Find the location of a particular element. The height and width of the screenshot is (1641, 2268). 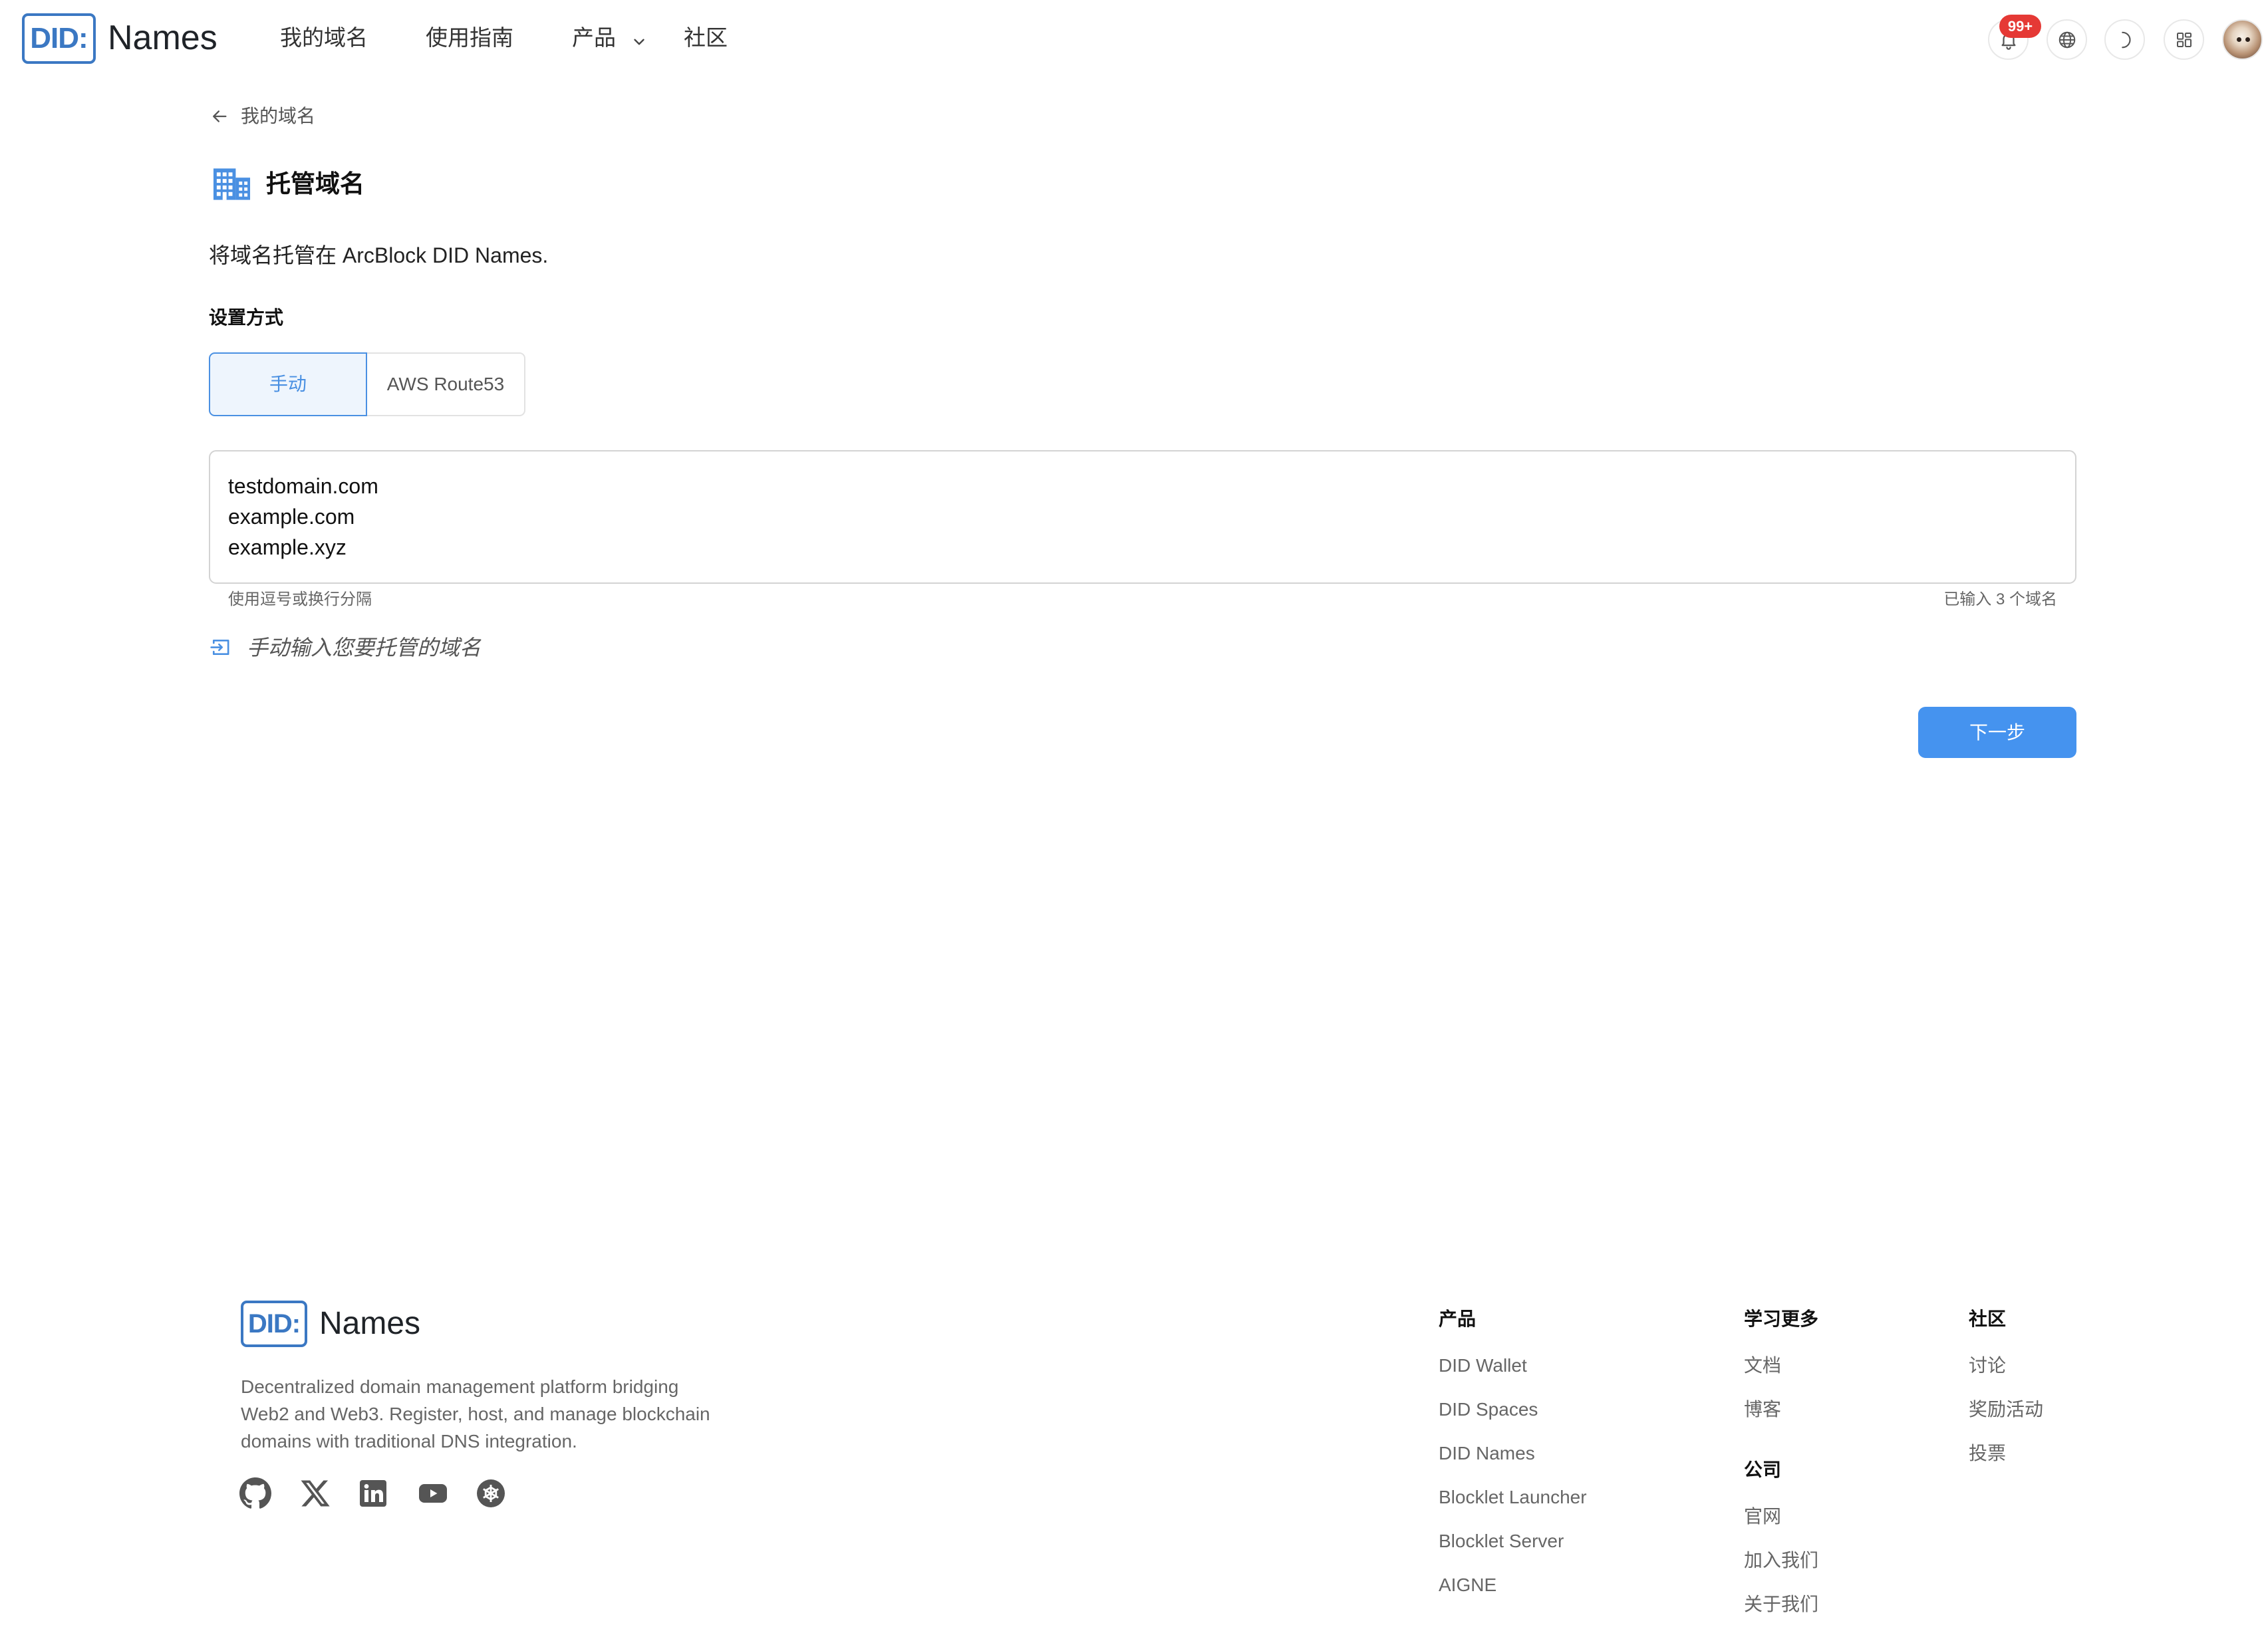

page-title: 托管域名 is located at coordinates (315, 183).